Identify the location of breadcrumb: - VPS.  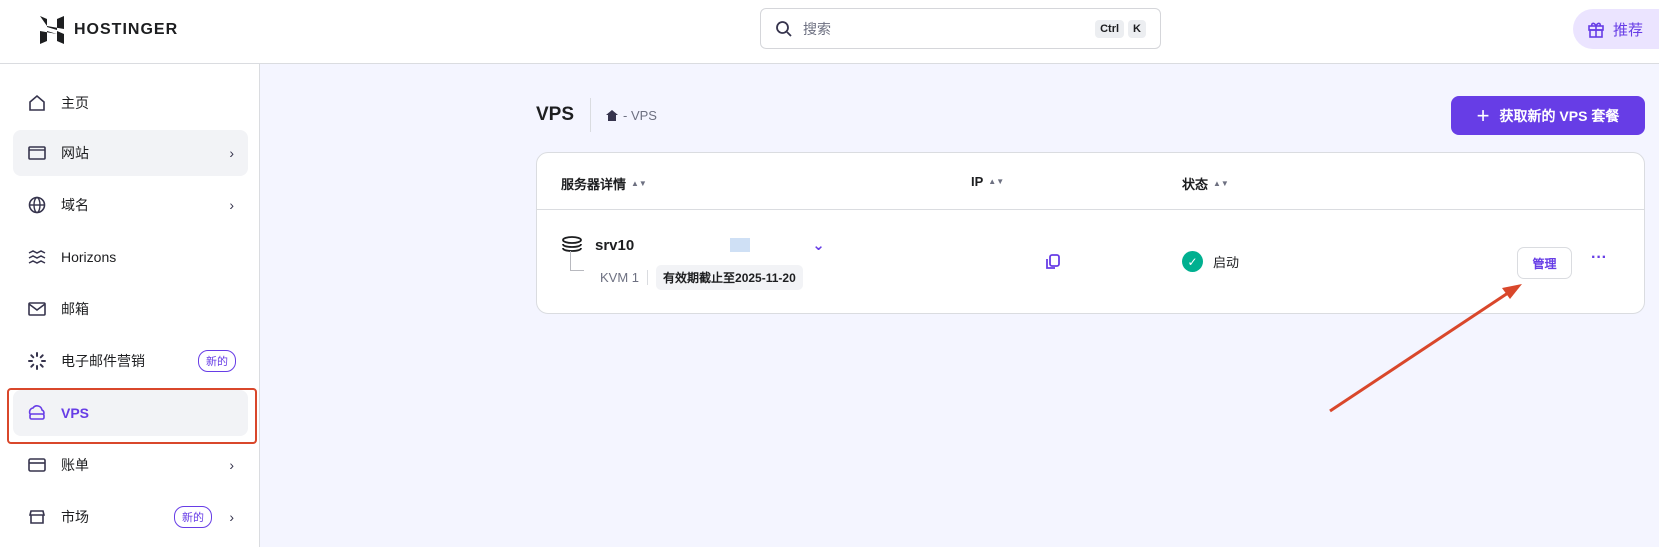
(623, 115).